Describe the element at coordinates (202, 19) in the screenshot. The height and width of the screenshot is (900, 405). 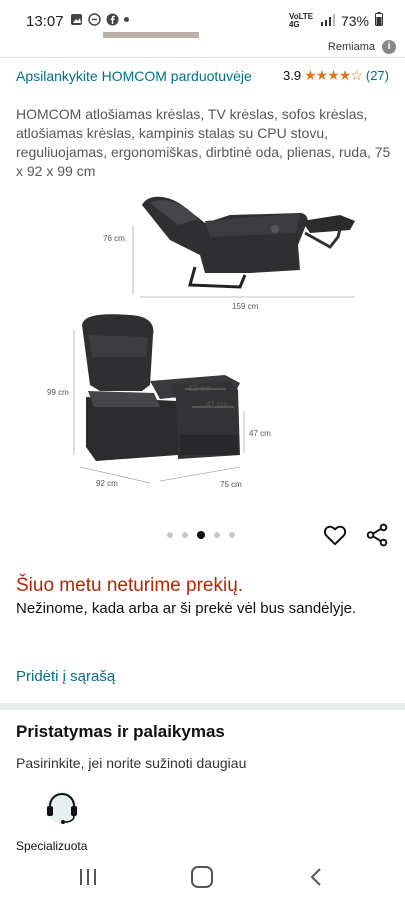
I see `status-bar: 13:07 VoLTE 4G 73%` at that location.